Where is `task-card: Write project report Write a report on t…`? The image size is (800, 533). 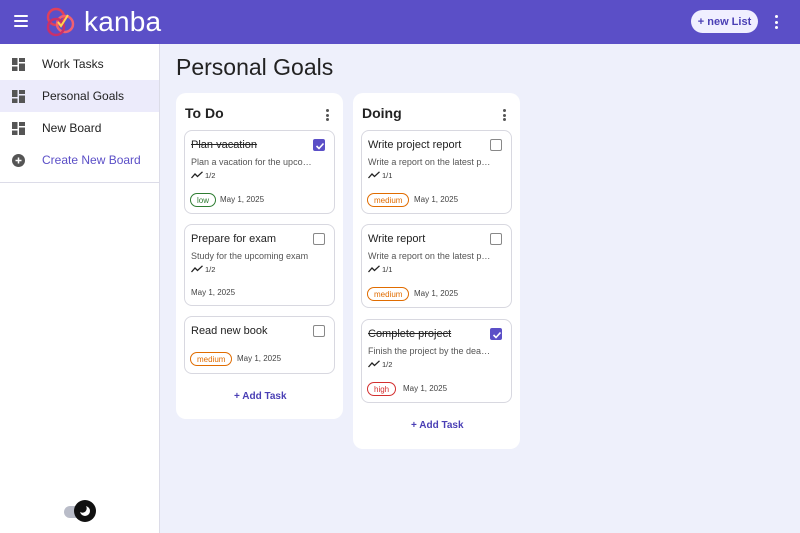 task-card: Write project report Write a report on t… is located at coordinates (436, 172).